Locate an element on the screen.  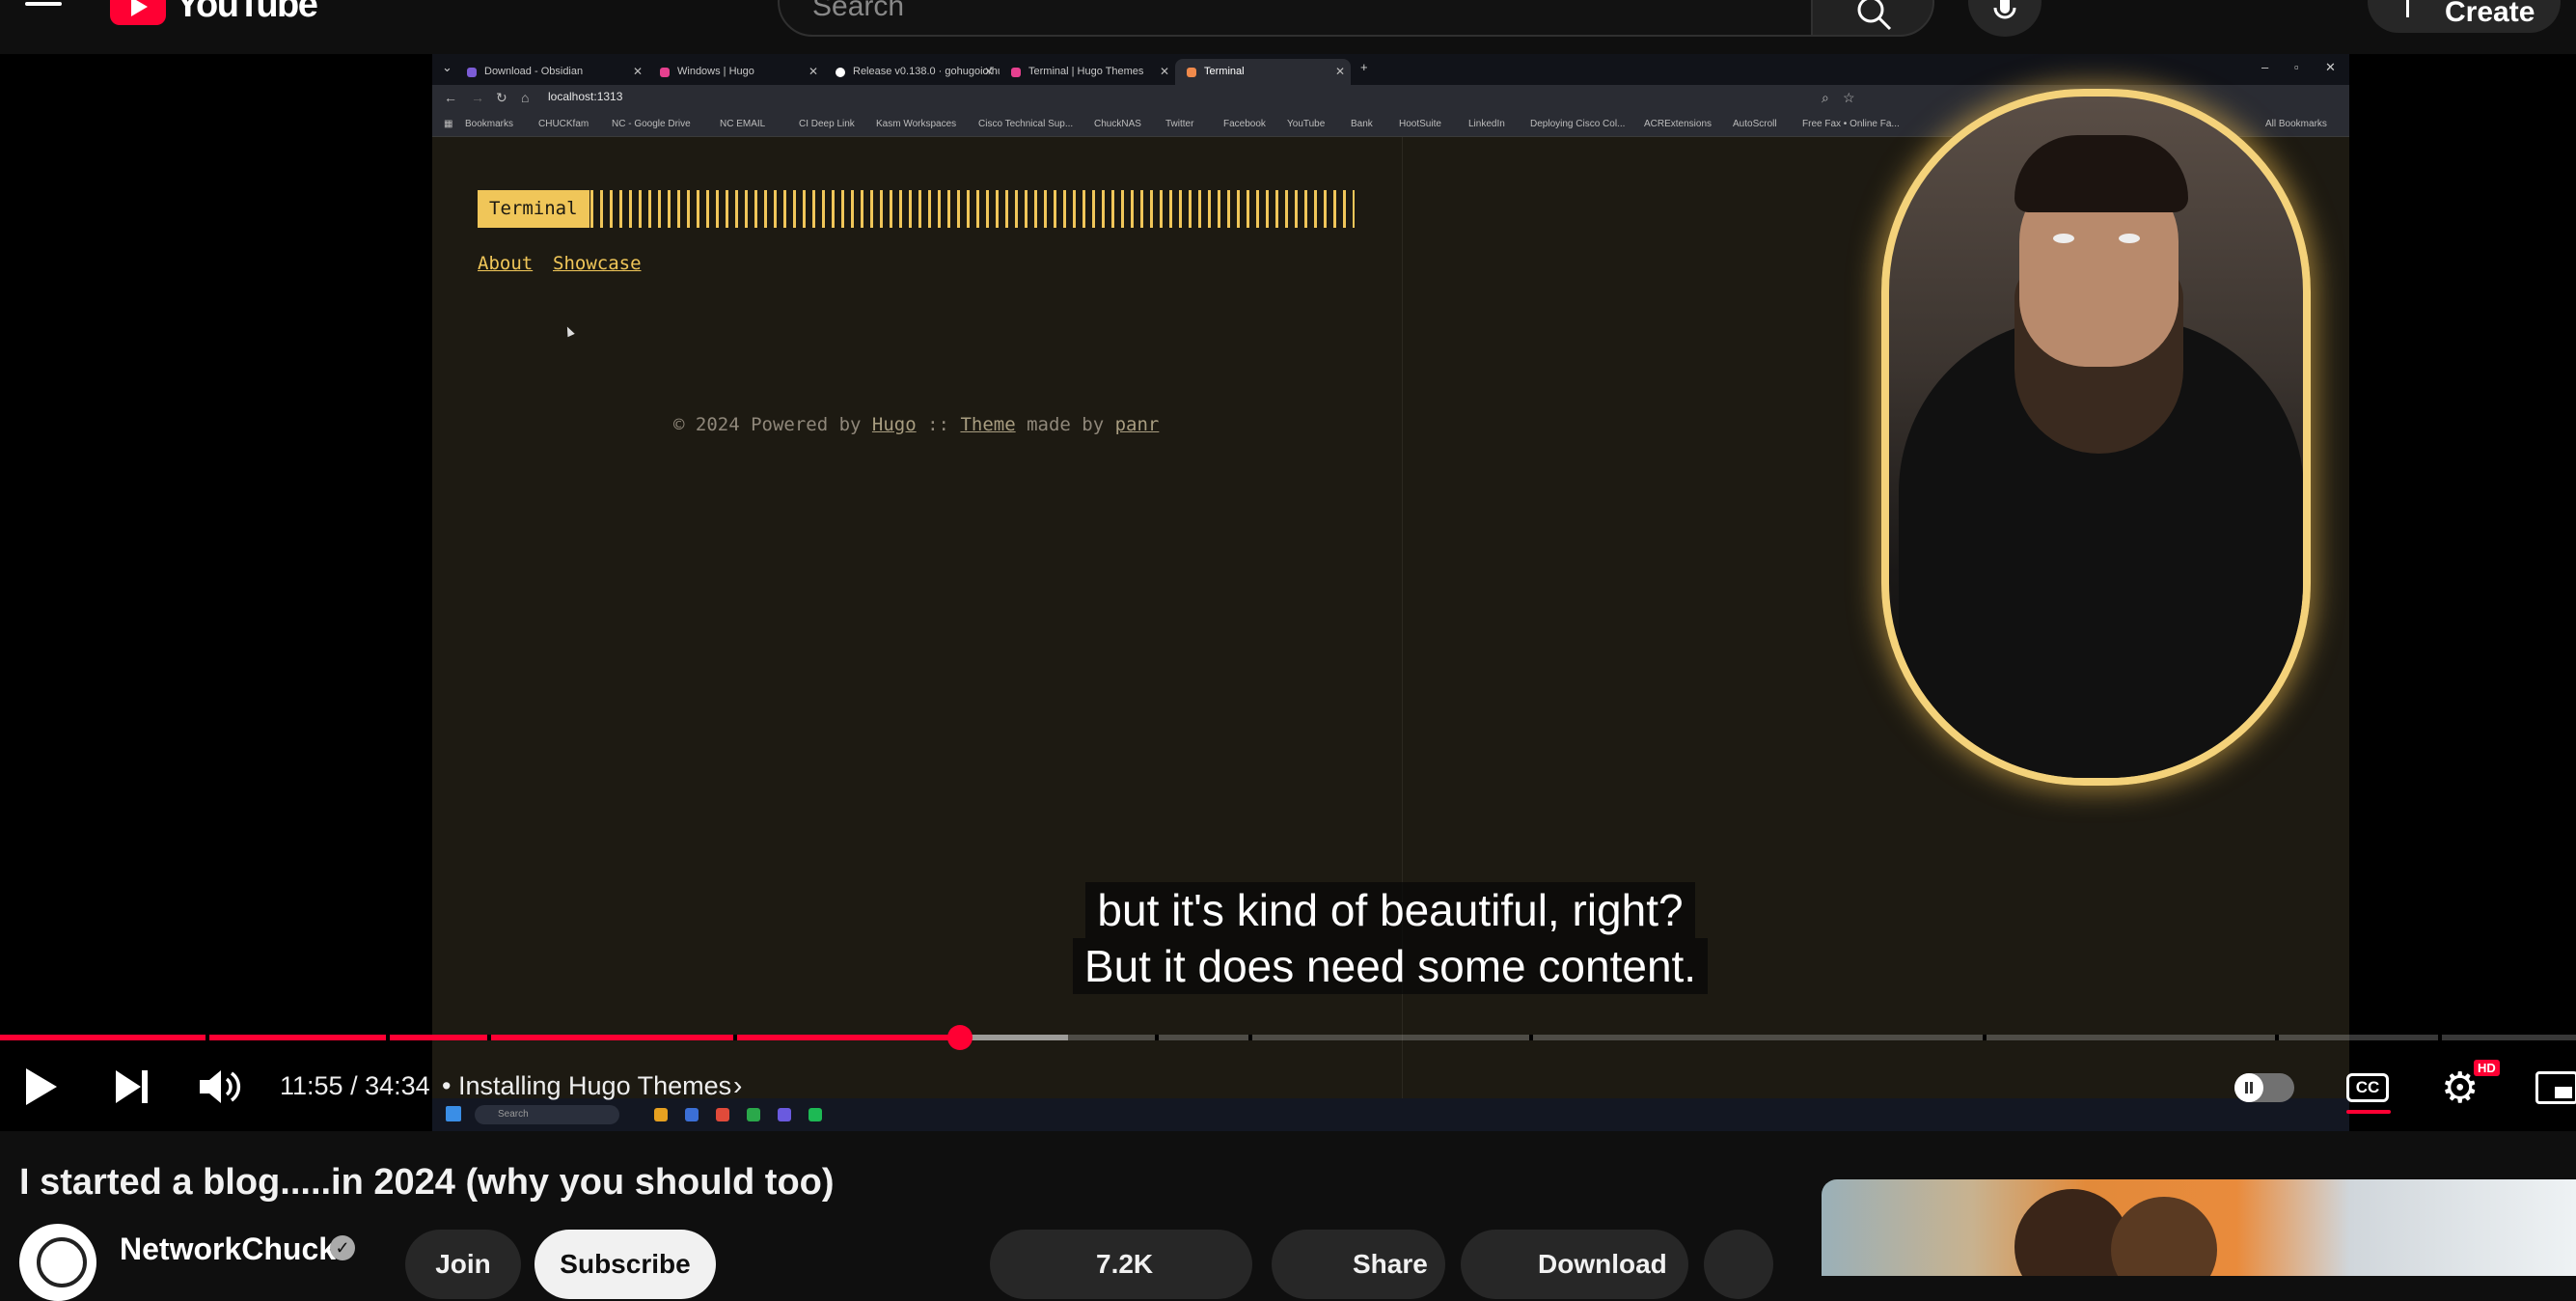
subscribe-button: Subscribe is located at coordinates (625, 1264).